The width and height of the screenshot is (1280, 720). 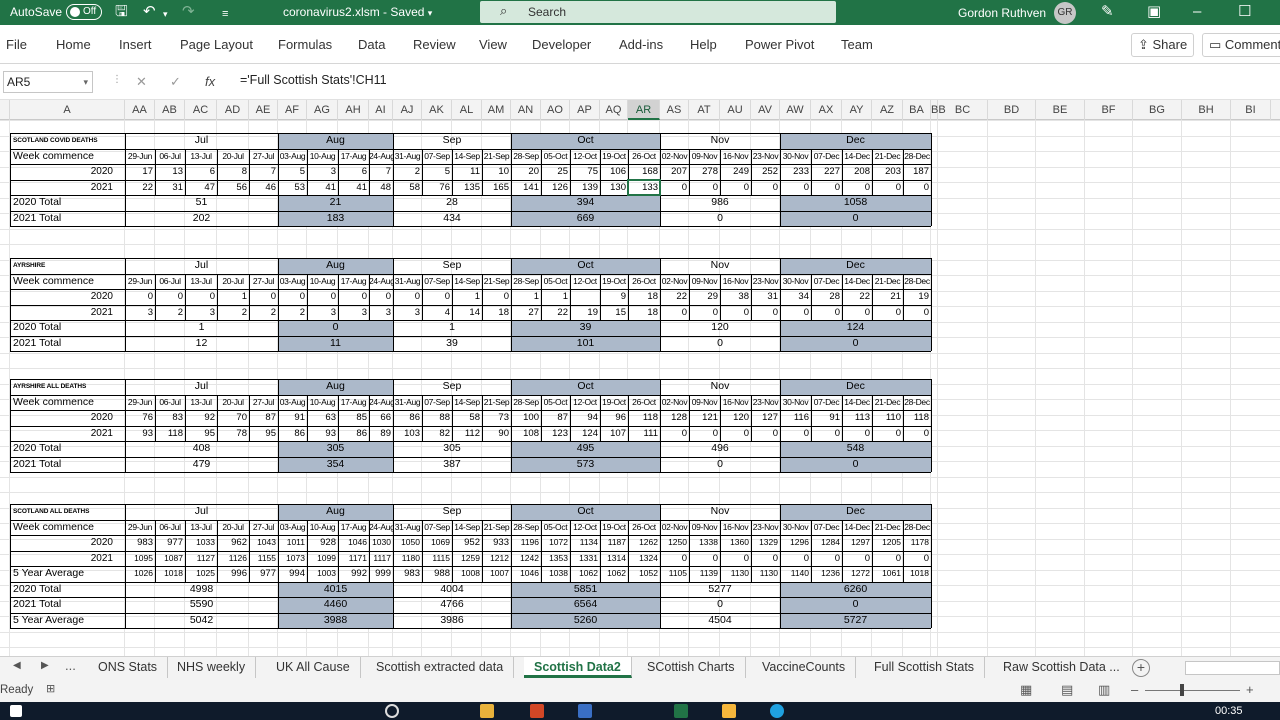 What do you see at coordinates (440, 667) in the screenshot?
I see `sheet-tab-scottish-extracted-data: Scottish extracted data` at bounding box center [440, 667].